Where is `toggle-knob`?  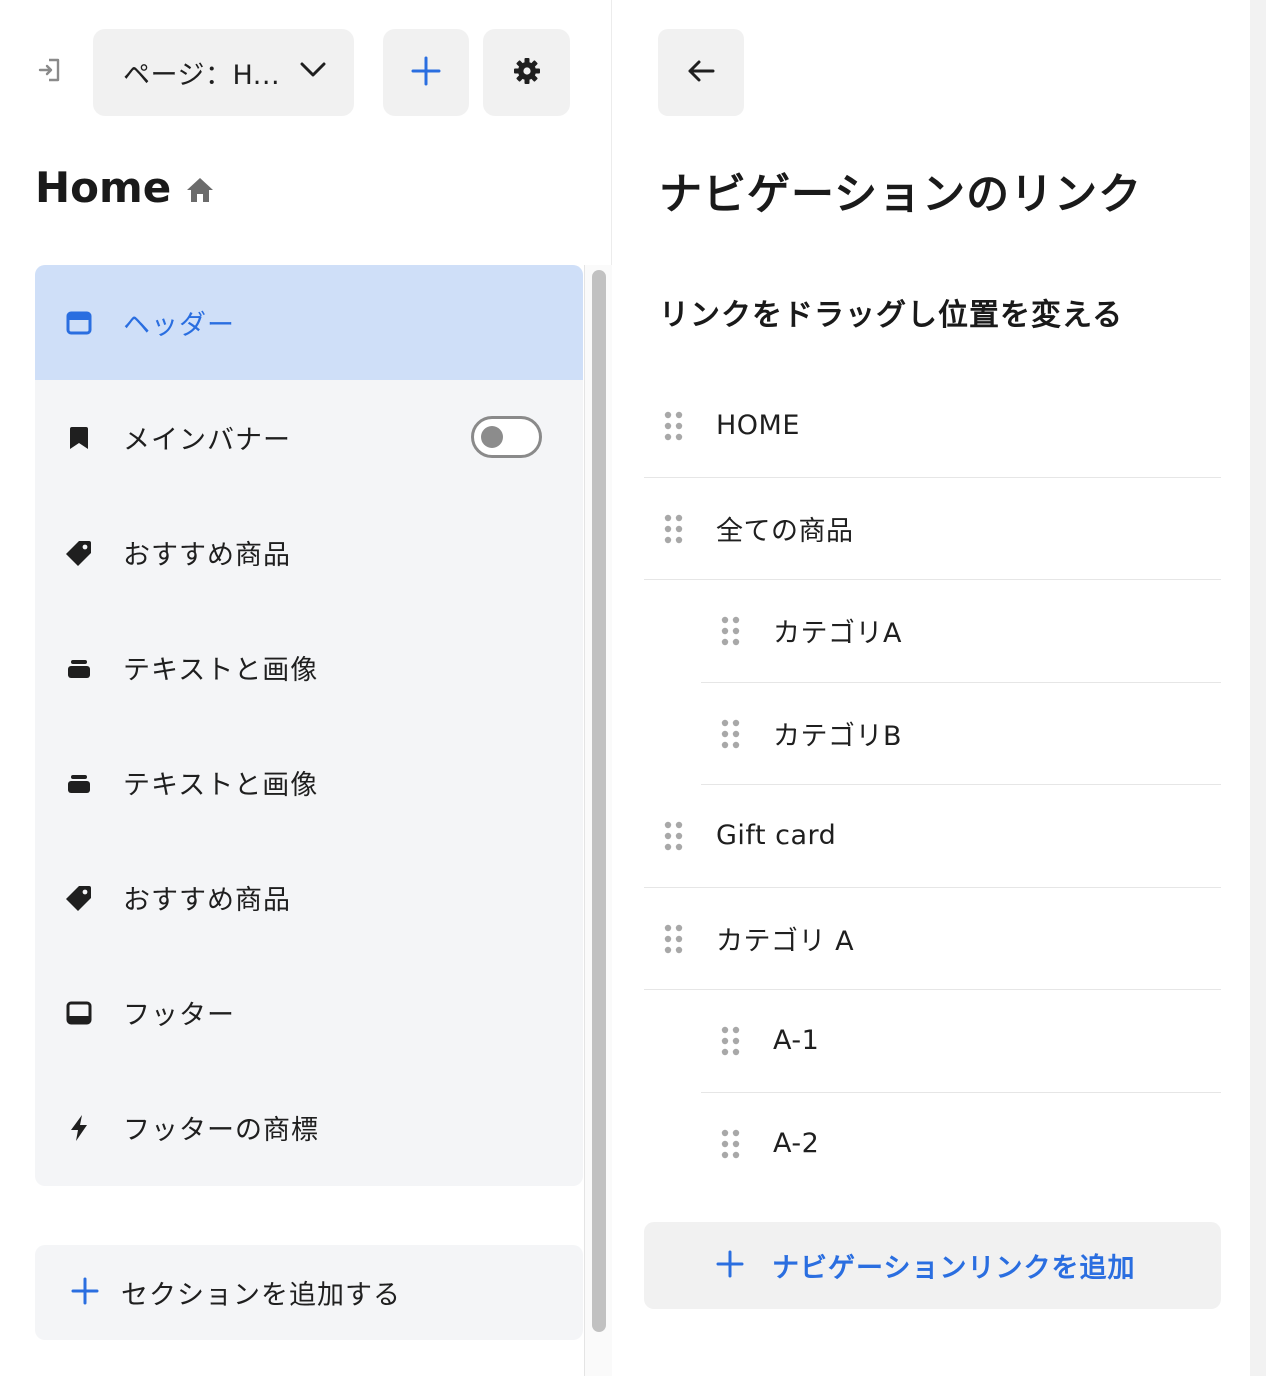
toggle-knob is located at coordinates (492, 437).